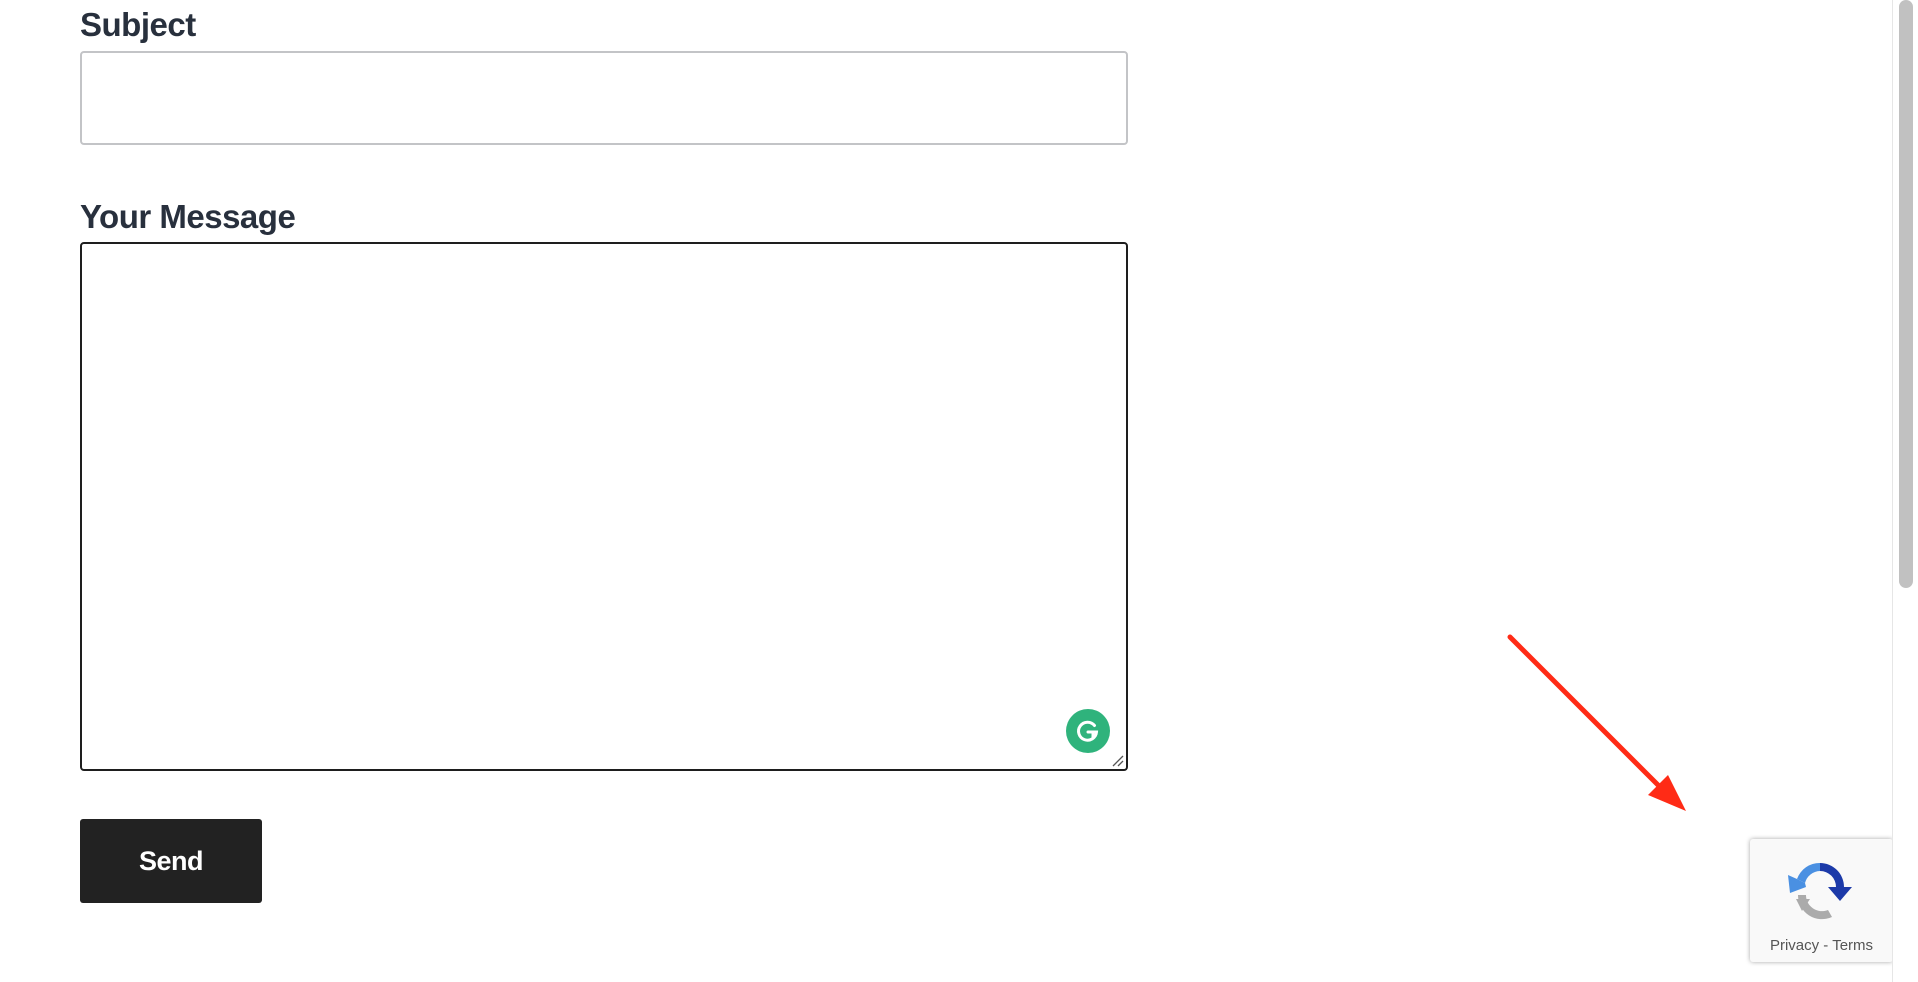 Image resolution: width=1918 pixels, height=982 pixels. I want to click on terms-link: Terms, so click(1852, 945).